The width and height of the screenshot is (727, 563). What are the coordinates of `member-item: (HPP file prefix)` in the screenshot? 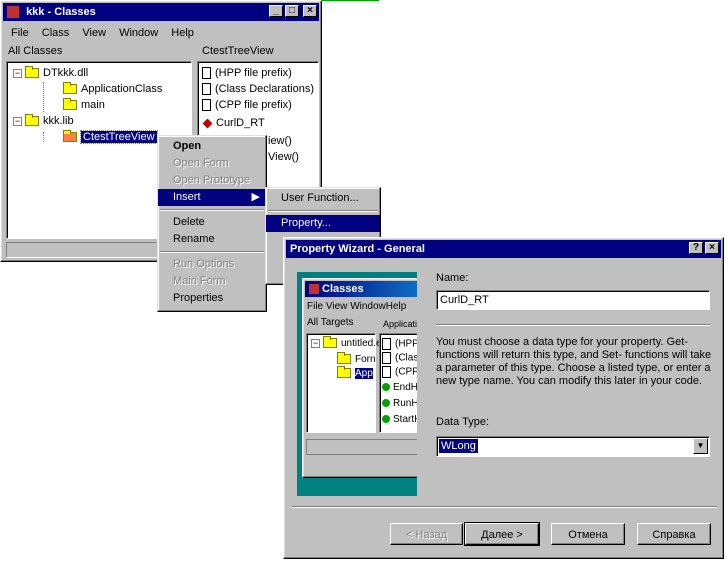 It's located at (247, 73).